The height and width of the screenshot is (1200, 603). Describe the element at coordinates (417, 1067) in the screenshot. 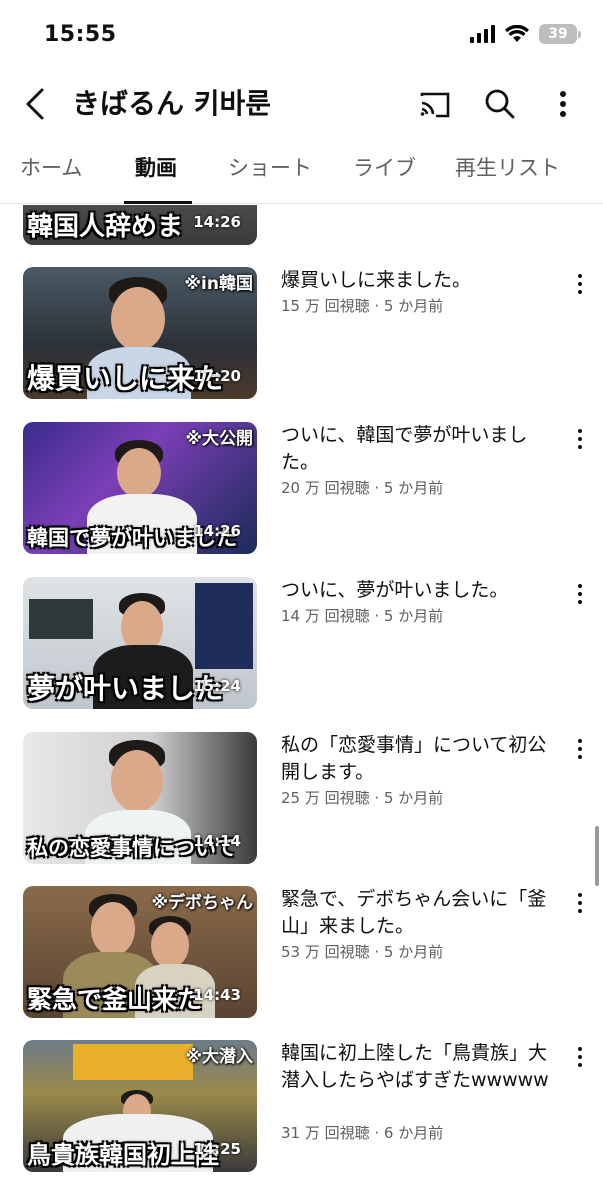

I see `video-title: 韓国に初上陸した「鳥貴族」大潜入したらやばすぎたwwwww` at that location.